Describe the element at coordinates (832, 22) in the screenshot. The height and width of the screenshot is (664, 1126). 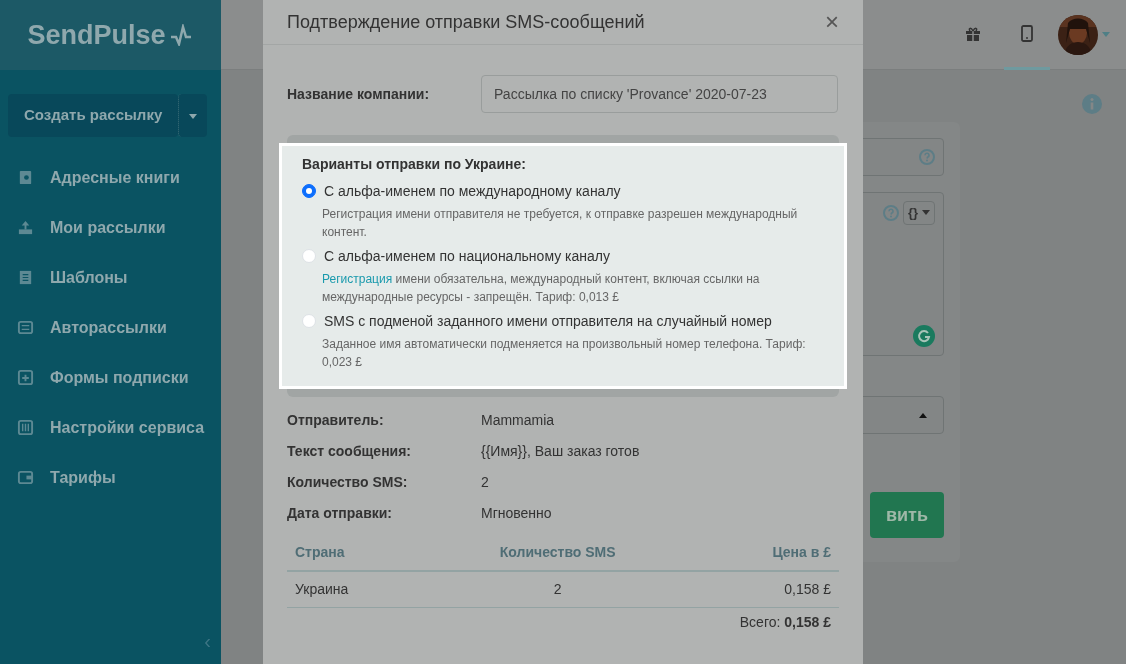
I see `close-button: ×` at that location.